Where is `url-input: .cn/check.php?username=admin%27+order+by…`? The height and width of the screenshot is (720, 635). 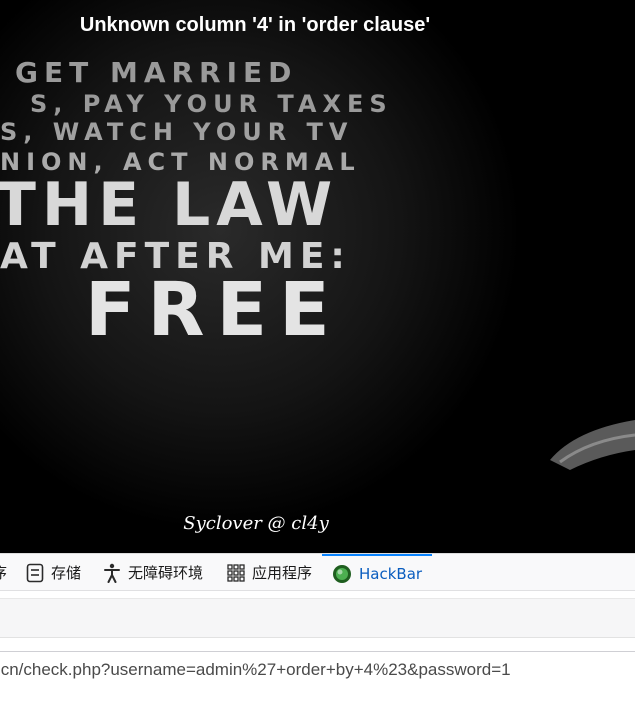 url-input: .cn/check.php?username=admin%27+order+by… is located at coordinates (317, 683).